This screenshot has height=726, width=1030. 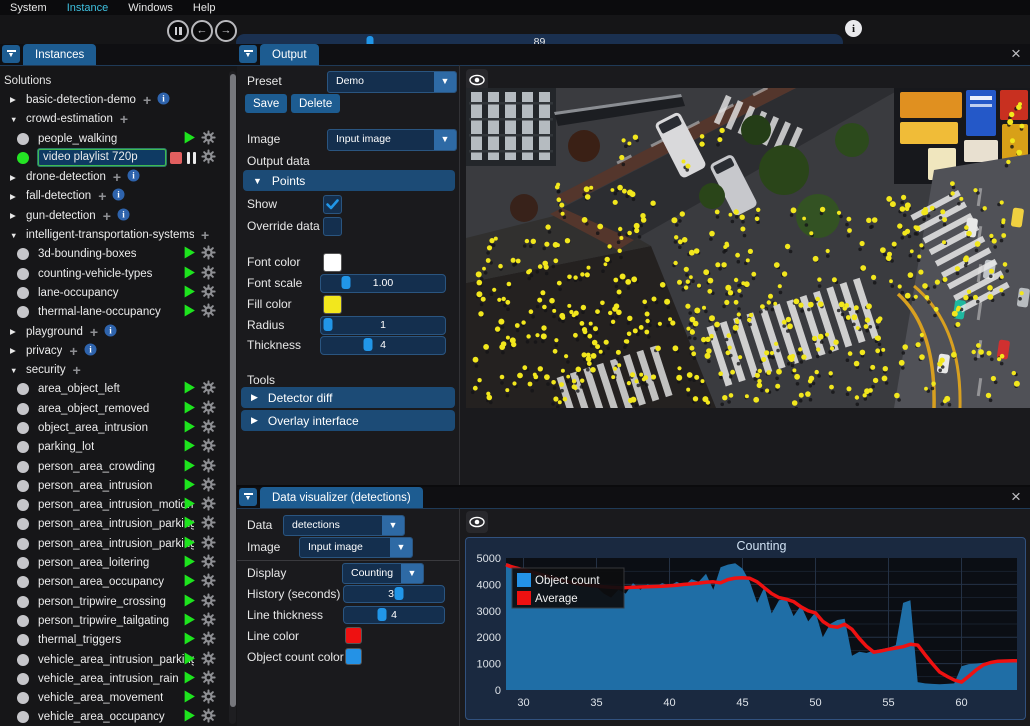 I want to click on radius-slider: 1, so click(x=383, y=325).